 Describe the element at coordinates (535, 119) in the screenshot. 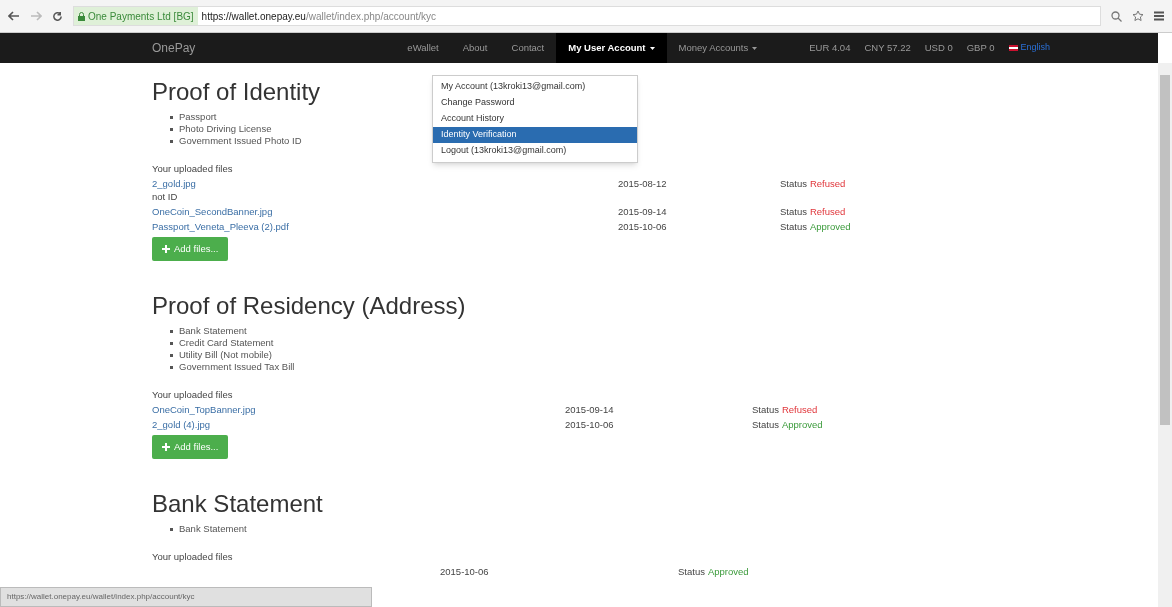

I see `menu-item: Account History` at that location.